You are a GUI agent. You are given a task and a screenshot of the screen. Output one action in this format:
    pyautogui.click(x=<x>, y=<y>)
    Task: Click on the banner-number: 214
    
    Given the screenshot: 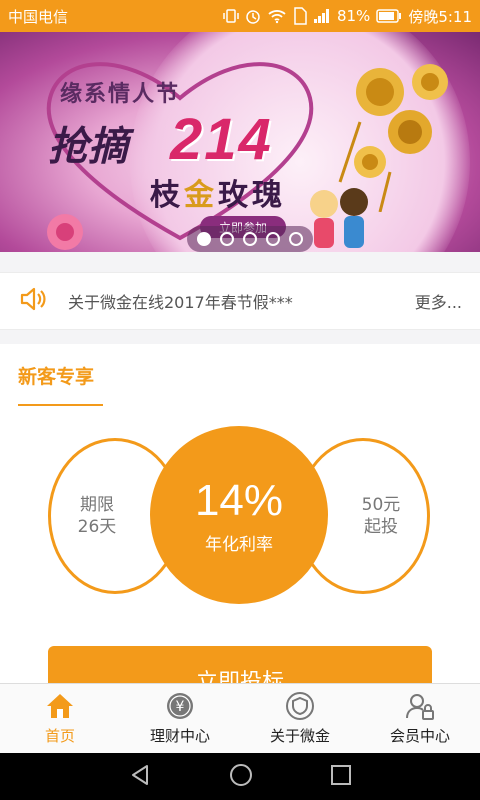 What is the action you would take?
    pyautogui.click(x=221, y=139)
    